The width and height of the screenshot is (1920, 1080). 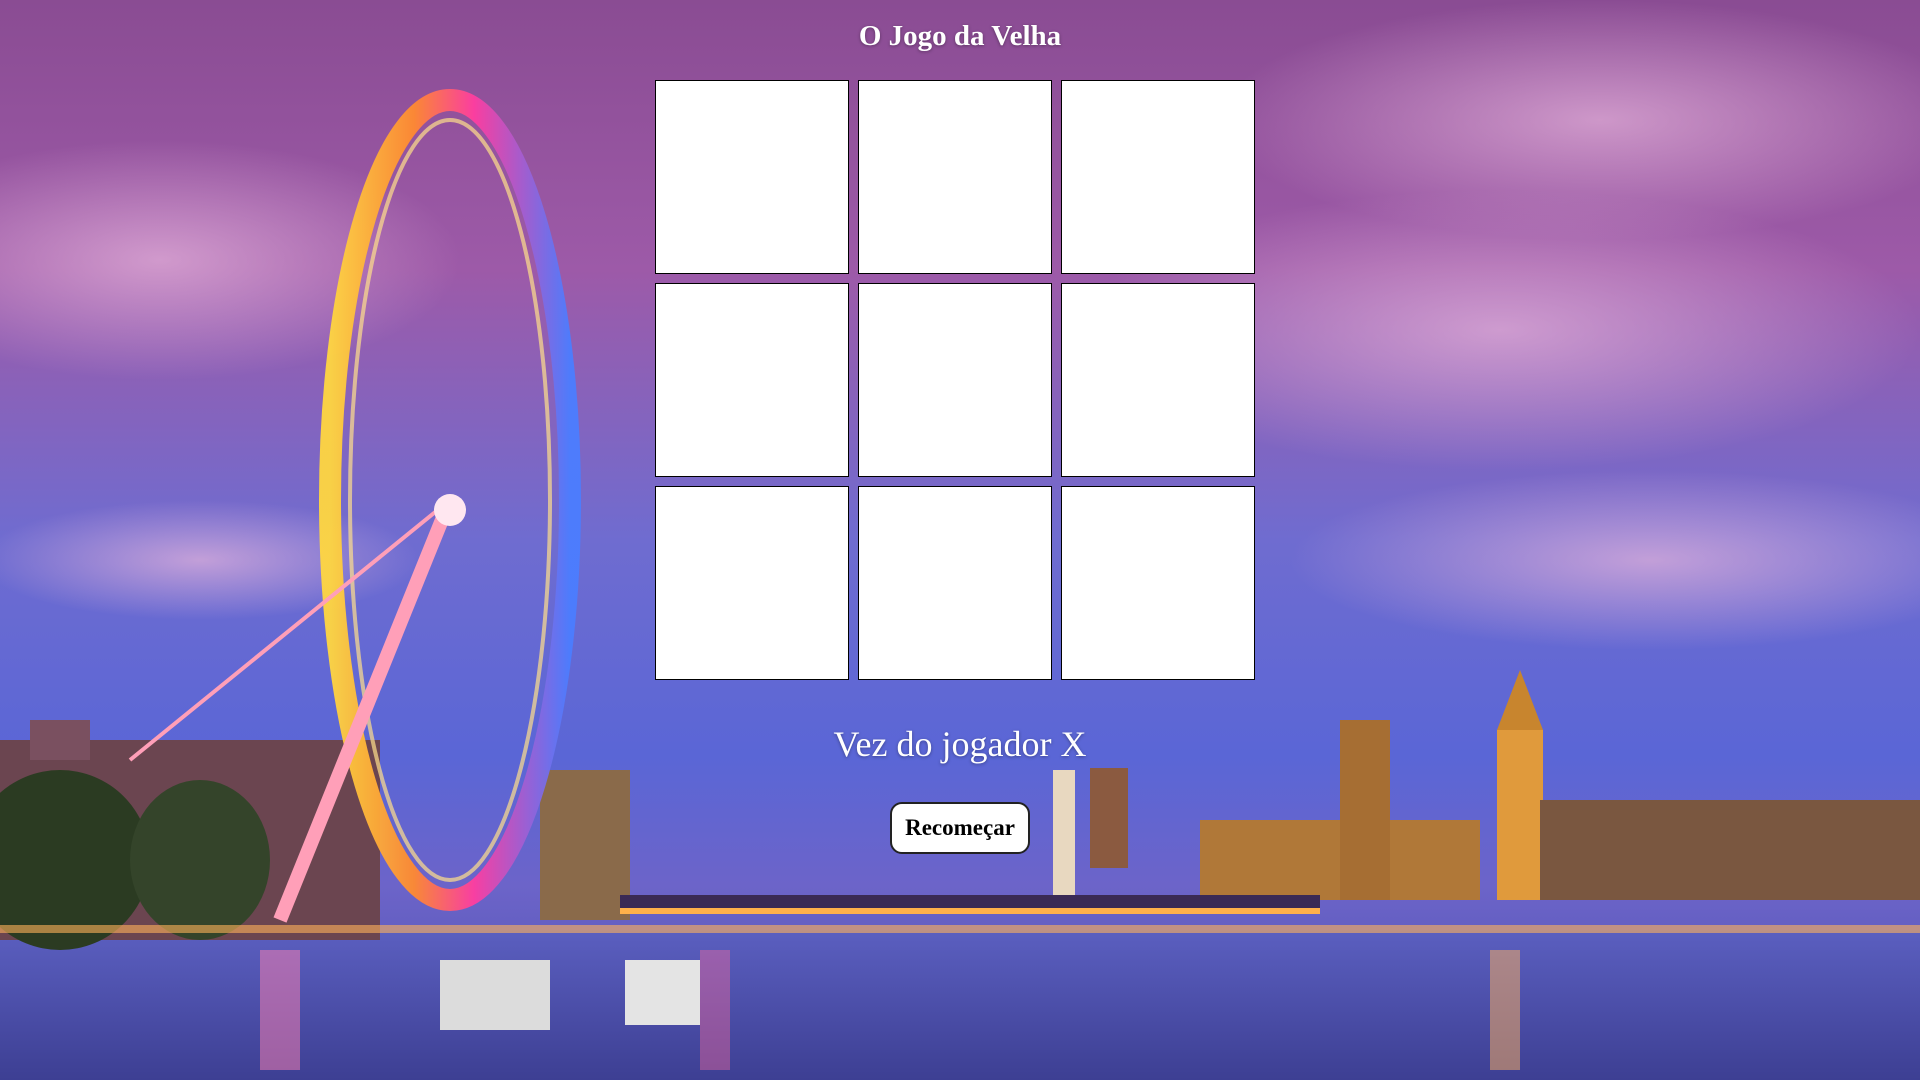 I want to click on turn-status: Vez do jogador X, so click(x=960, y=744).